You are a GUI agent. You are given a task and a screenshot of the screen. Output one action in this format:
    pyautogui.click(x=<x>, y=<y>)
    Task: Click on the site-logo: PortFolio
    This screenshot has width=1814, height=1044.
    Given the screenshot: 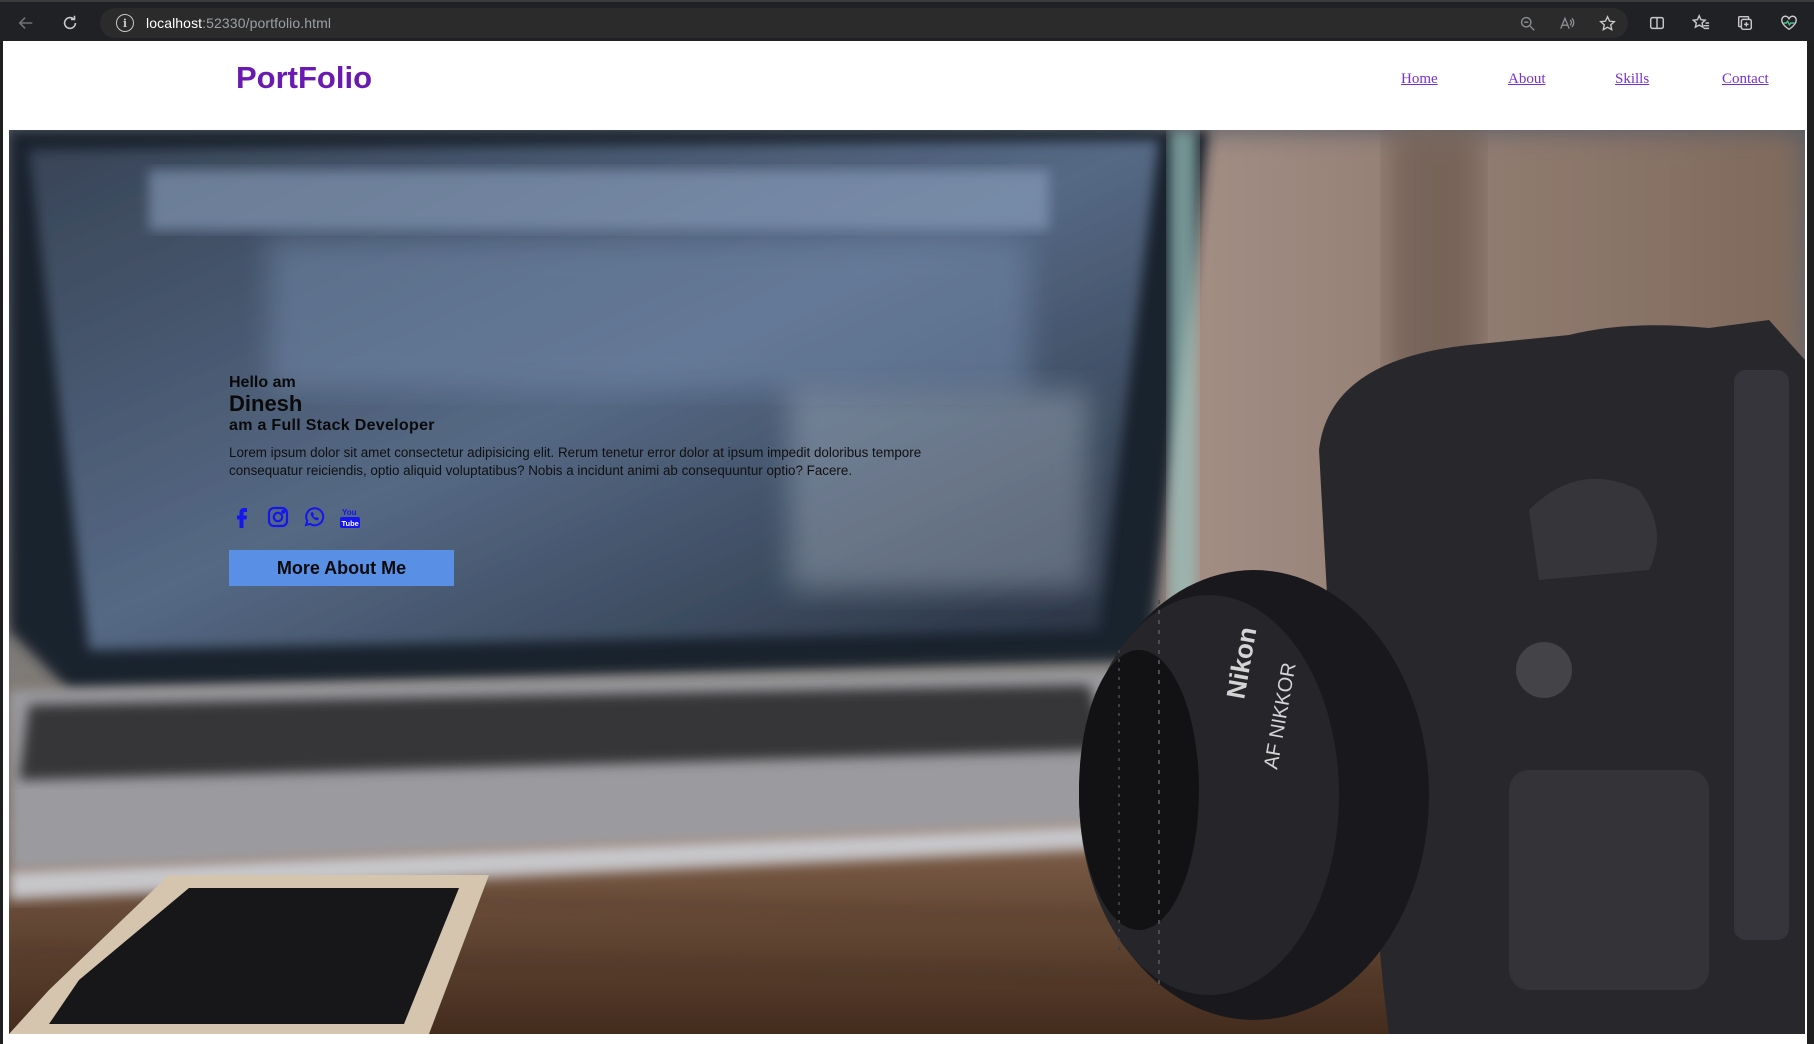 What is the action you would take?
    pyautogui.click(x=304, y=78)
    